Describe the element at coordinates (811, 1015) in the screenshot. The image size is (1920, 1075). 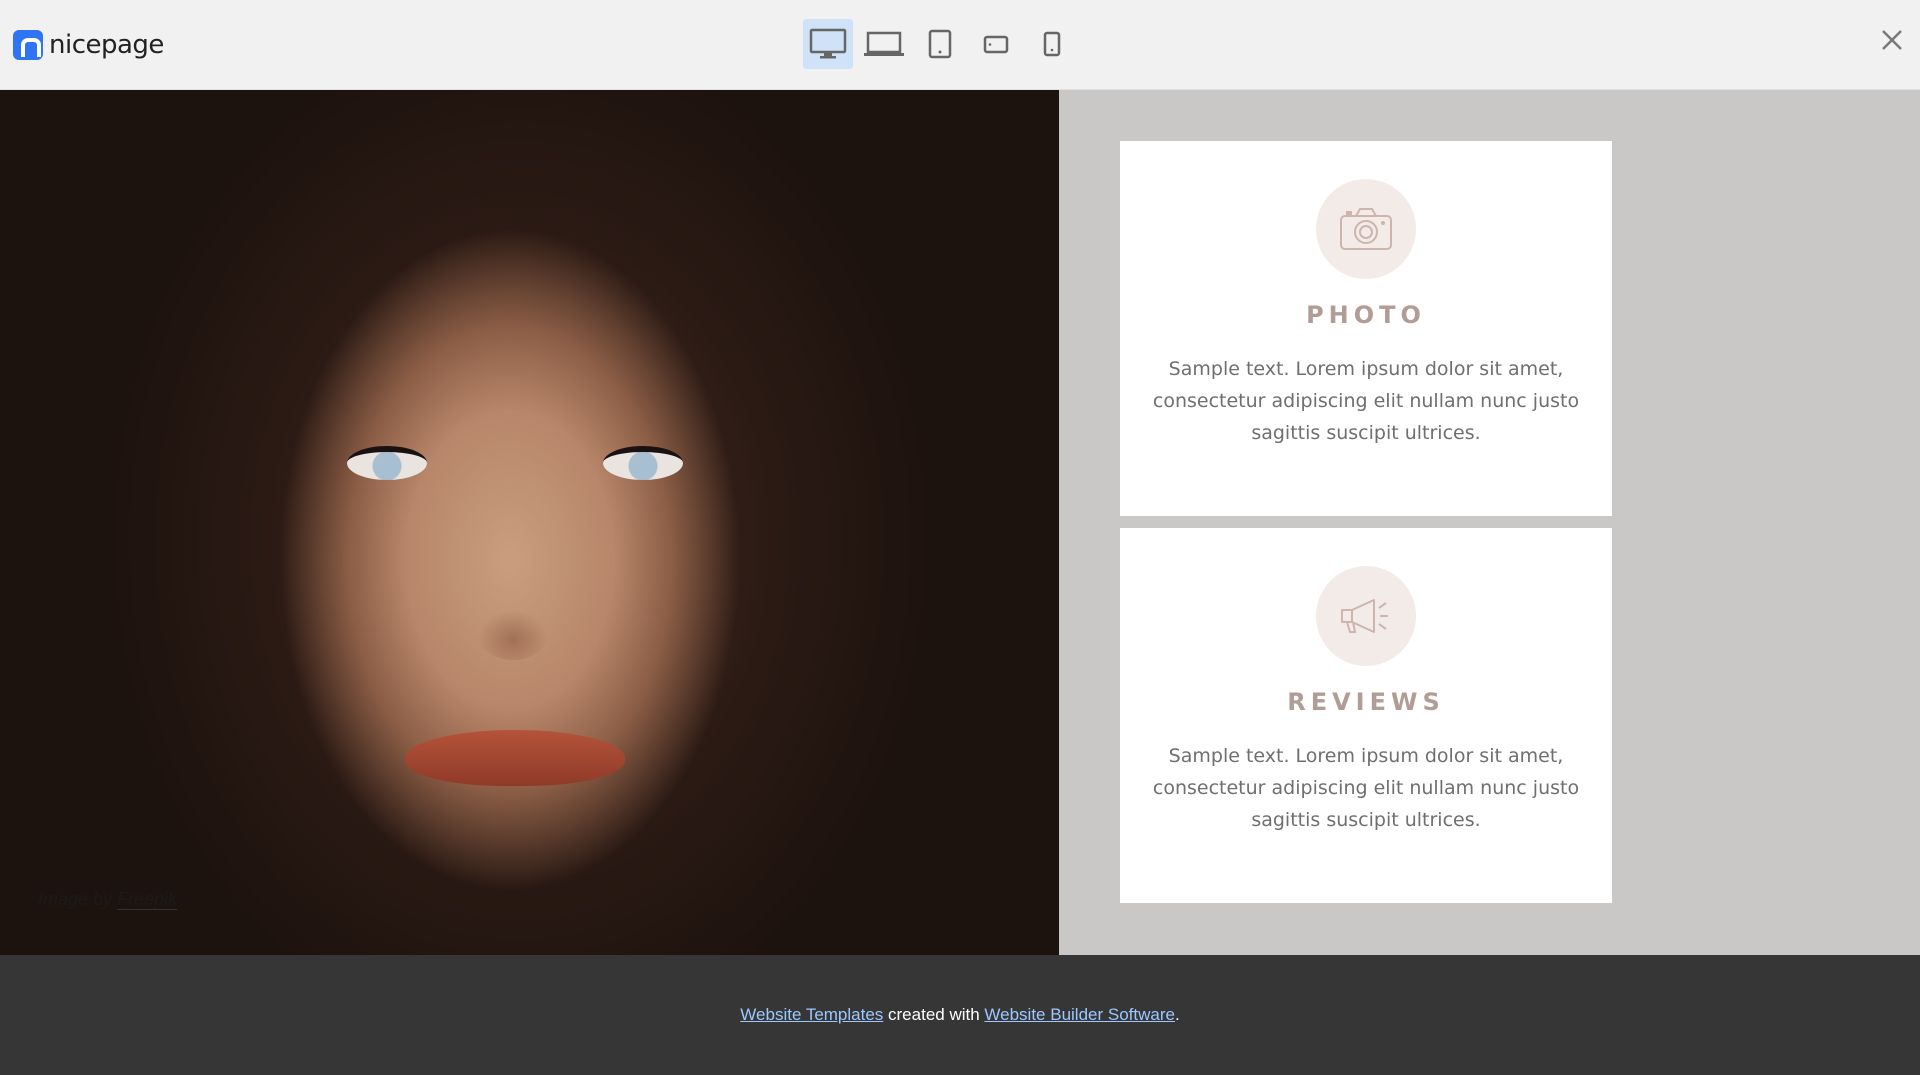
I see `footer-link-website-templates: Website Templates` at that location.